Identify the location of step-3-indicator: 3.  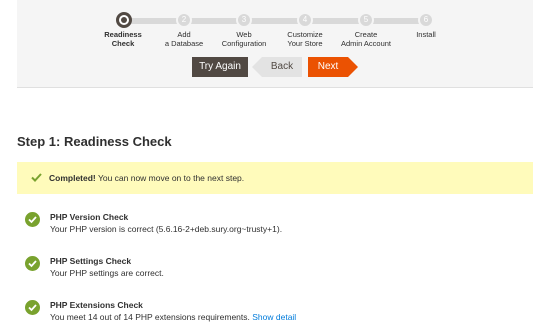
(244, 20).